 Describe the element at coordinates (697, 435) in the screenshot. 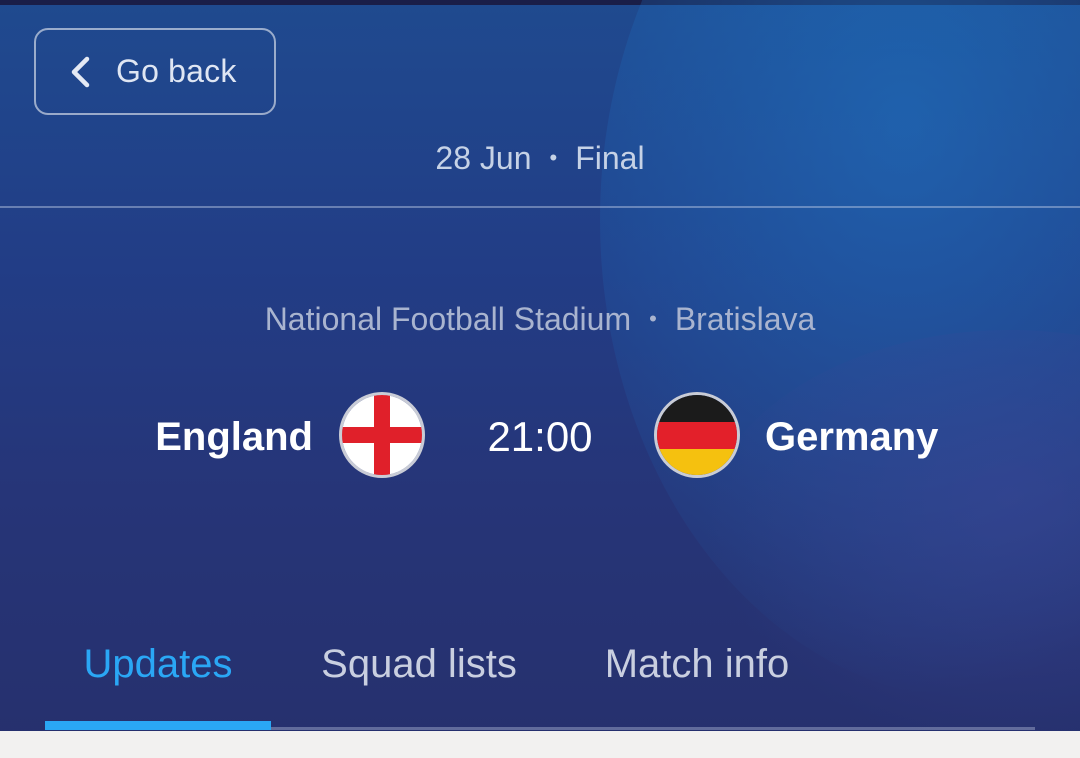

I see `germany-flag-icon` at that location.